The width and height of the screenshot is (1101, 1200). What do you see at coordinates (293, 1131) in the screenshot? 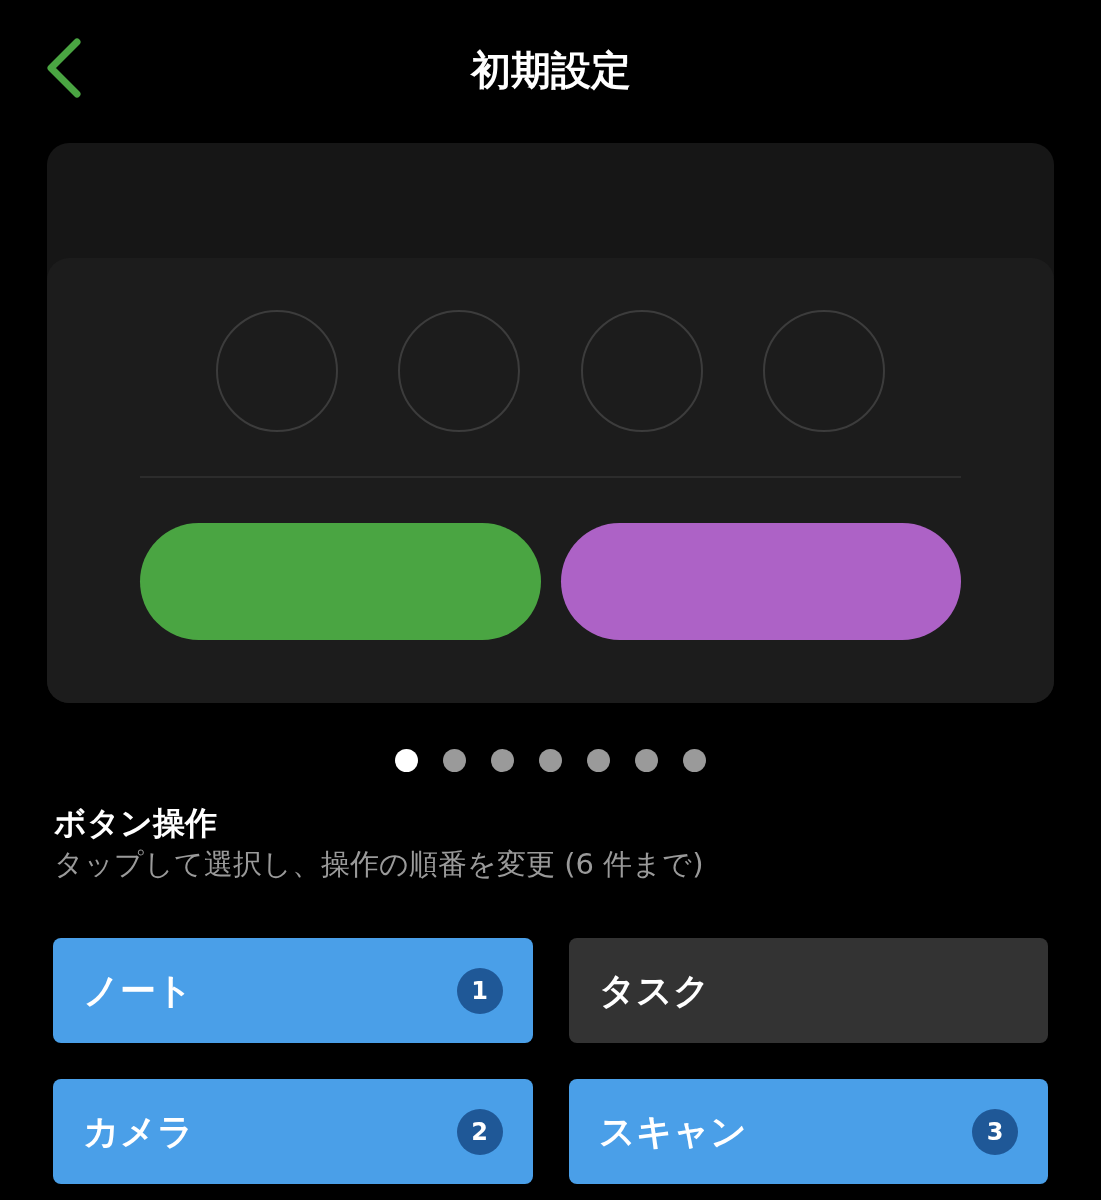
I see `option-button: カメラ 2` at bounding box center [293, 1131].